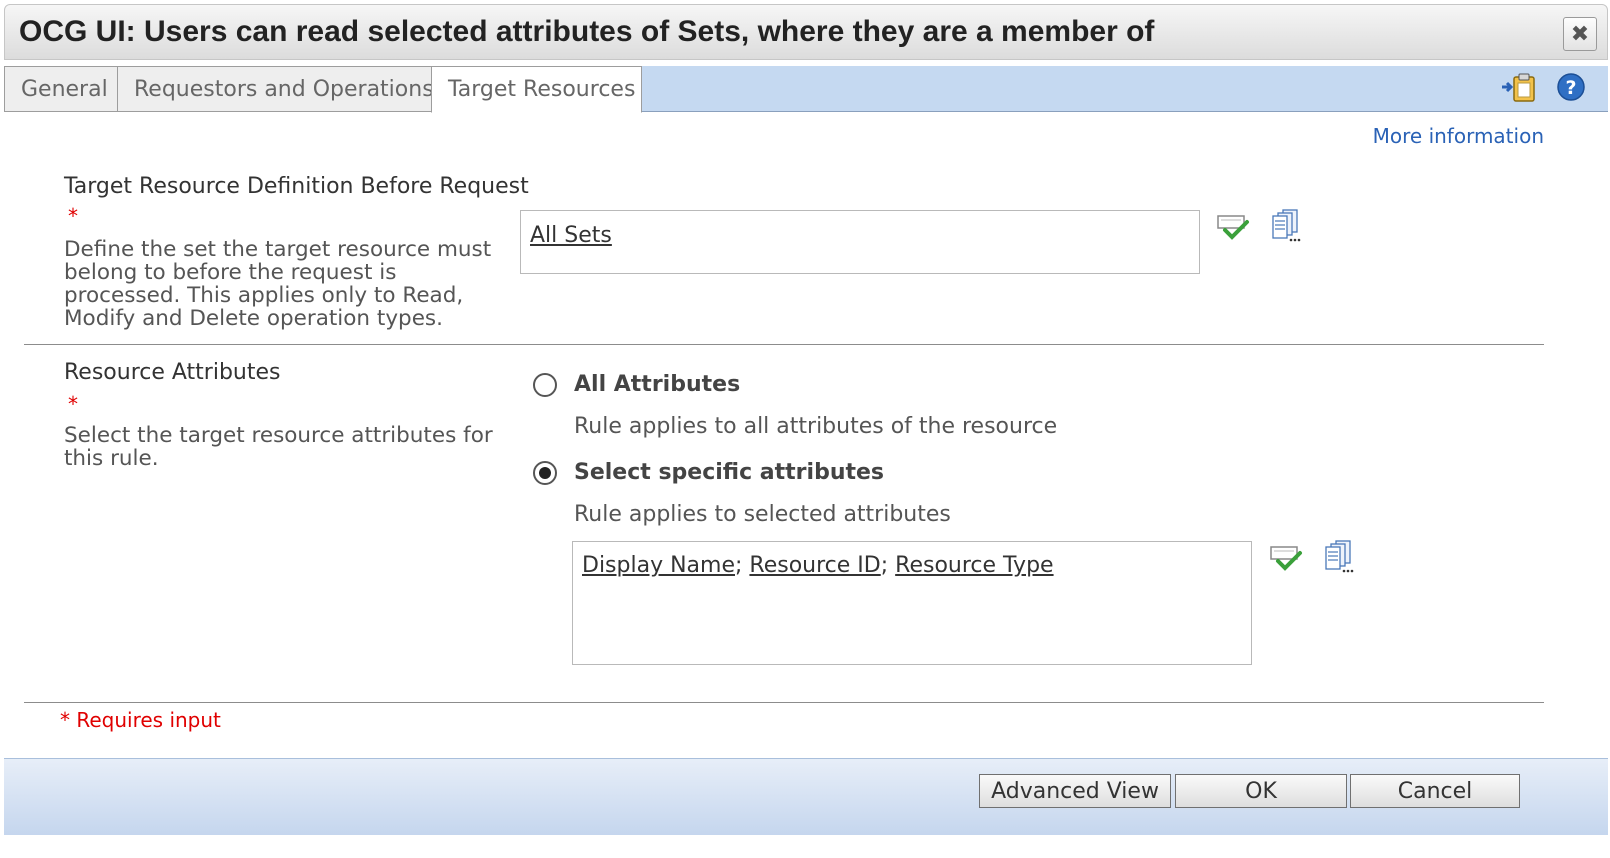  What do you see at coordinates (284, 89) in the screenshot?
I see `tab-requestors-label: Requestors and Operations` at bounding box center [284, 89].